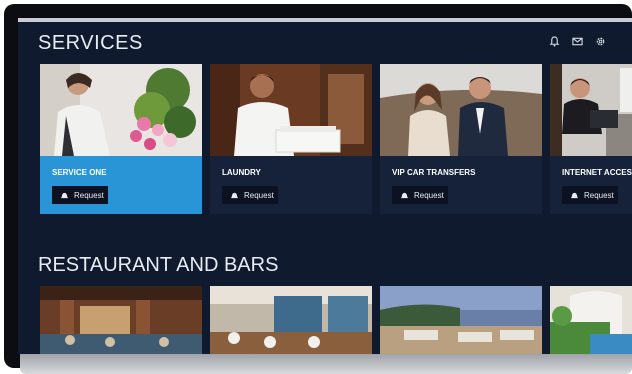 The image size is (632, 374). I want to click on section-title-restaurants: RESTAURANT AND BARS, so click(158, 265).